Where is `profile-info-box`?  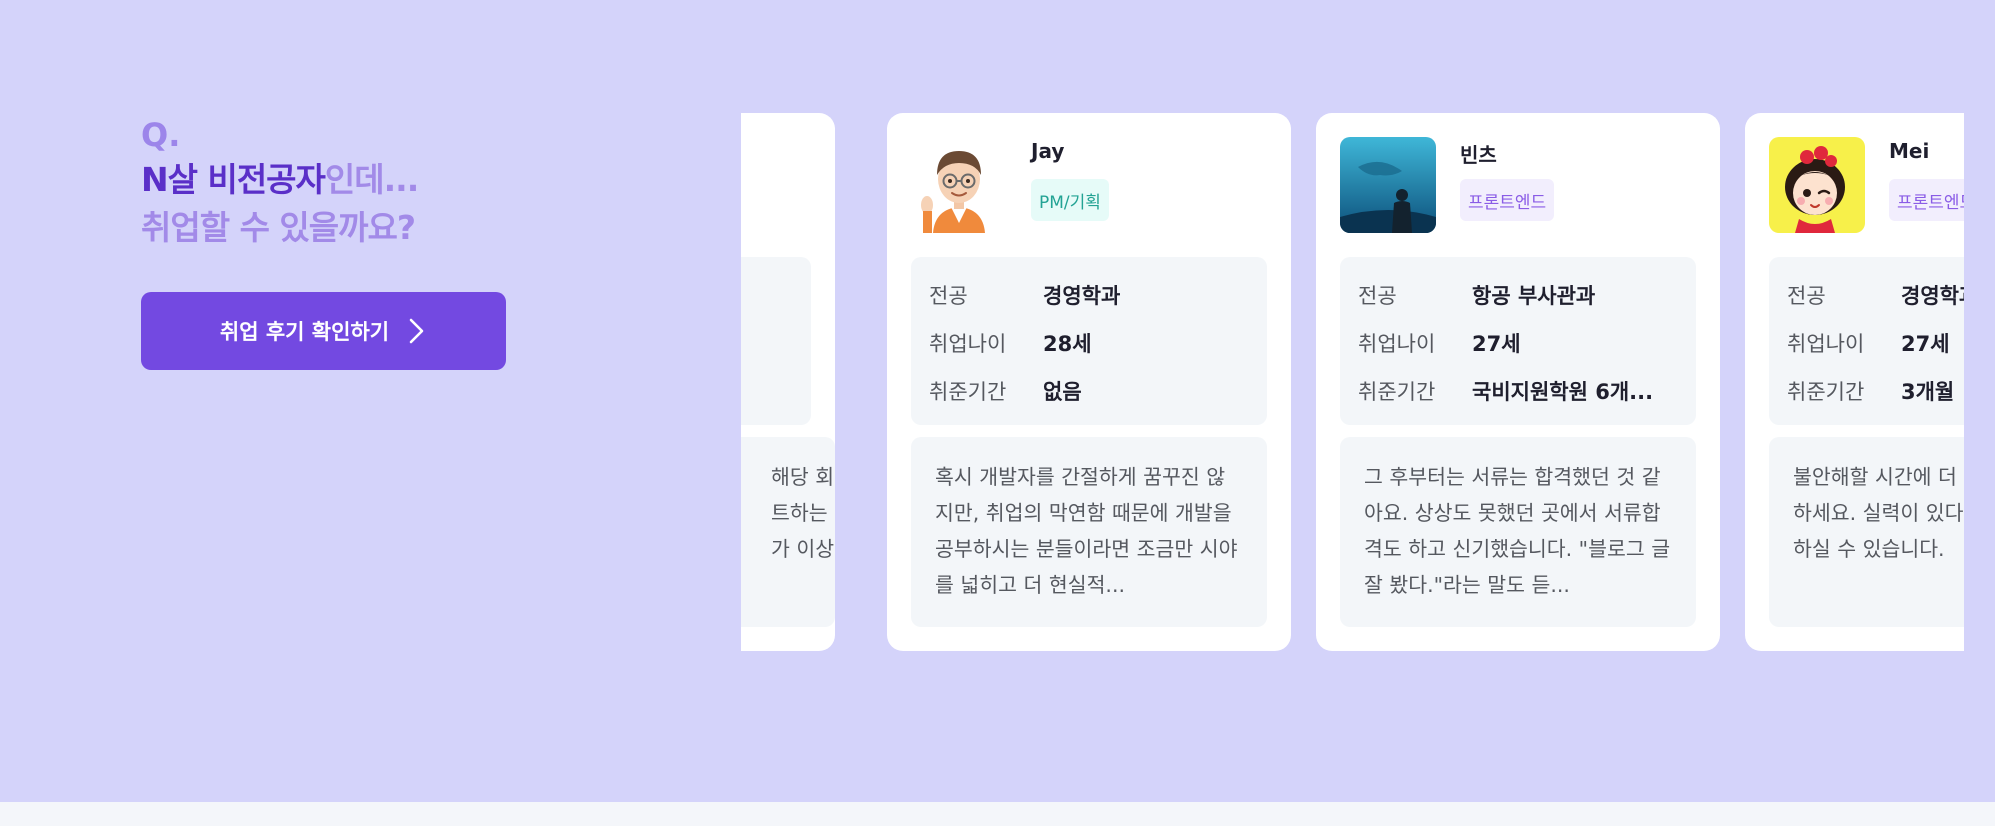 profile-info-box is located at coordinates (776, 341).